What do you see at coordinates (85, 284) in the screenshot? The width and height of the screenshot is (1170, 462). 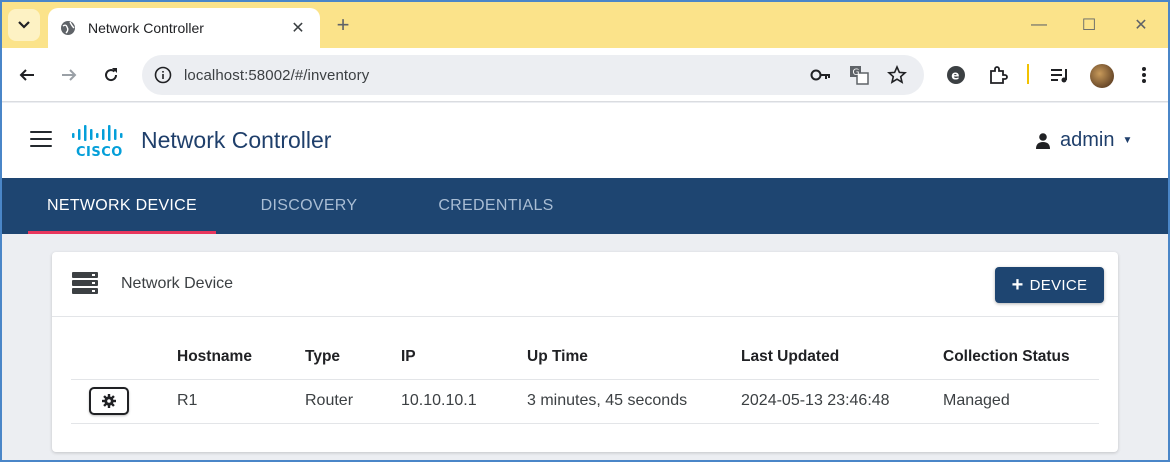 I see `server-icon` at bounding box center [85, 284].